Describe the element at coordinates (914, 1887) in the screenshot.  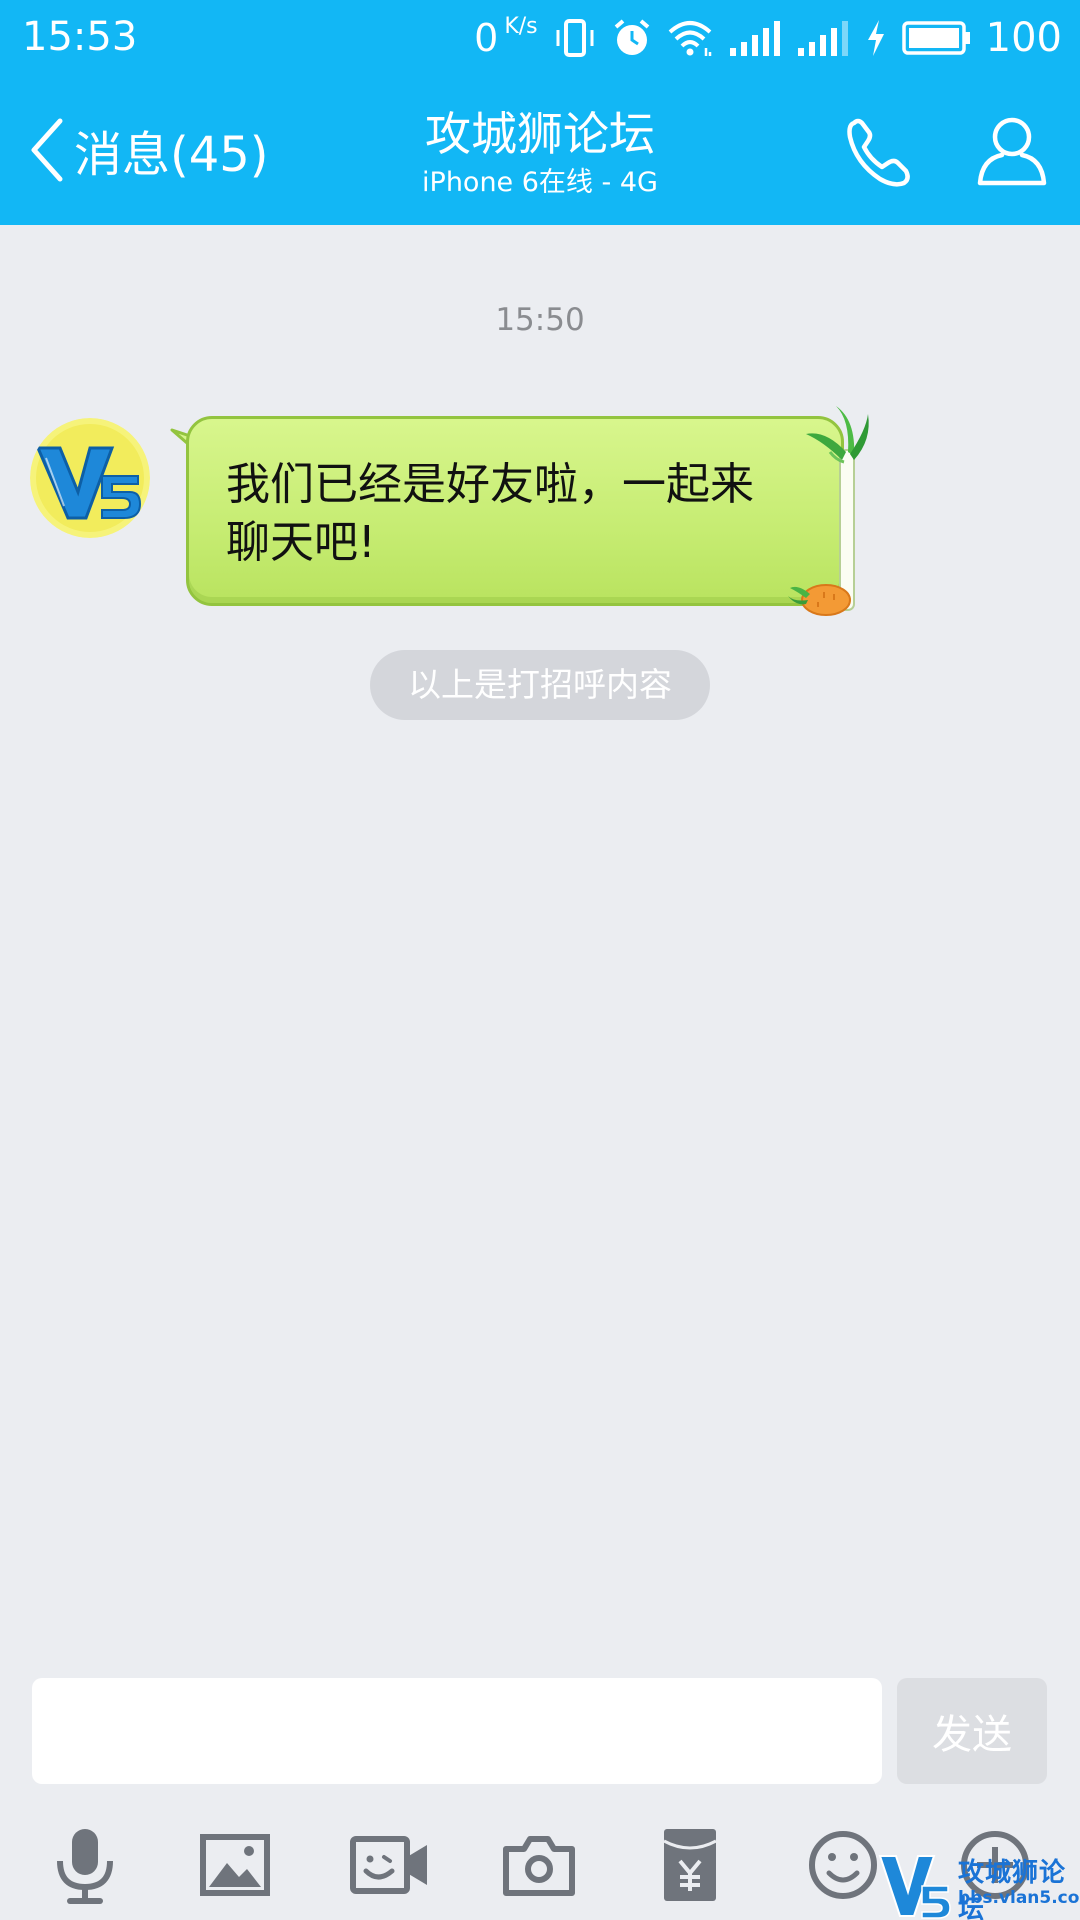
I see `v5-watermark-logo` at that location.